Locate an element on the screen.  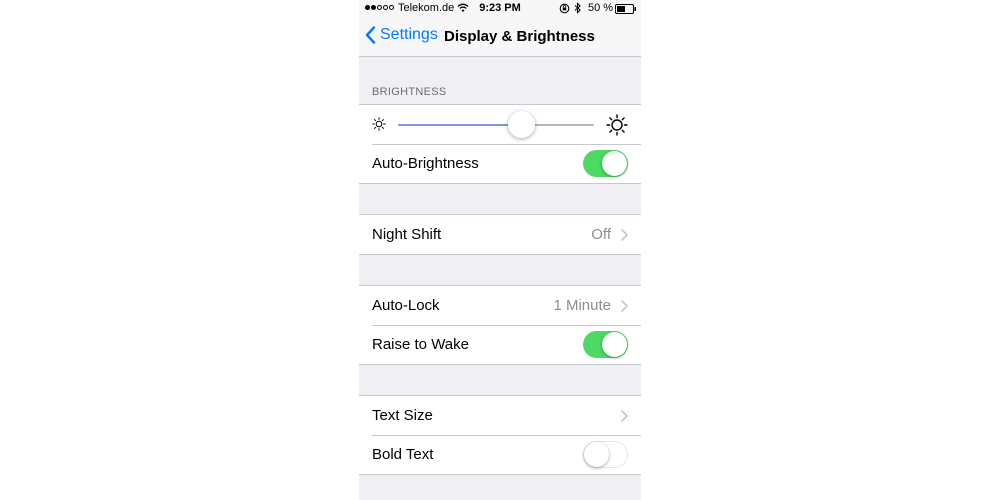
battery-icon is located at coordinates (625, 9).